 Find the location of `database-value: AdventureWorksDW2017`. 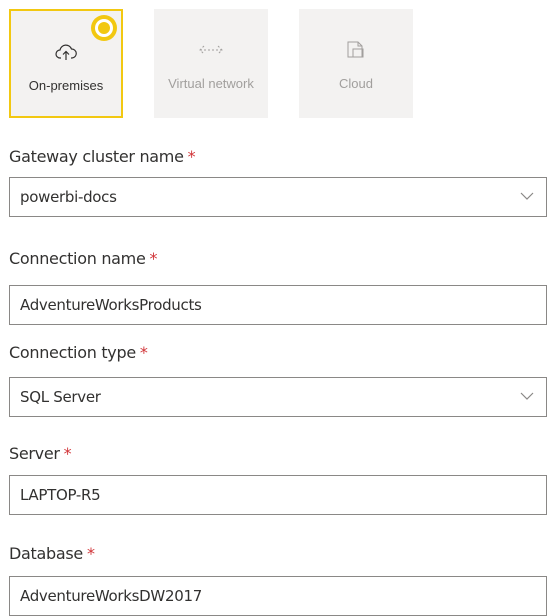

database-value: AdventureWorksDW2017 is located at coordinates (111, 596).